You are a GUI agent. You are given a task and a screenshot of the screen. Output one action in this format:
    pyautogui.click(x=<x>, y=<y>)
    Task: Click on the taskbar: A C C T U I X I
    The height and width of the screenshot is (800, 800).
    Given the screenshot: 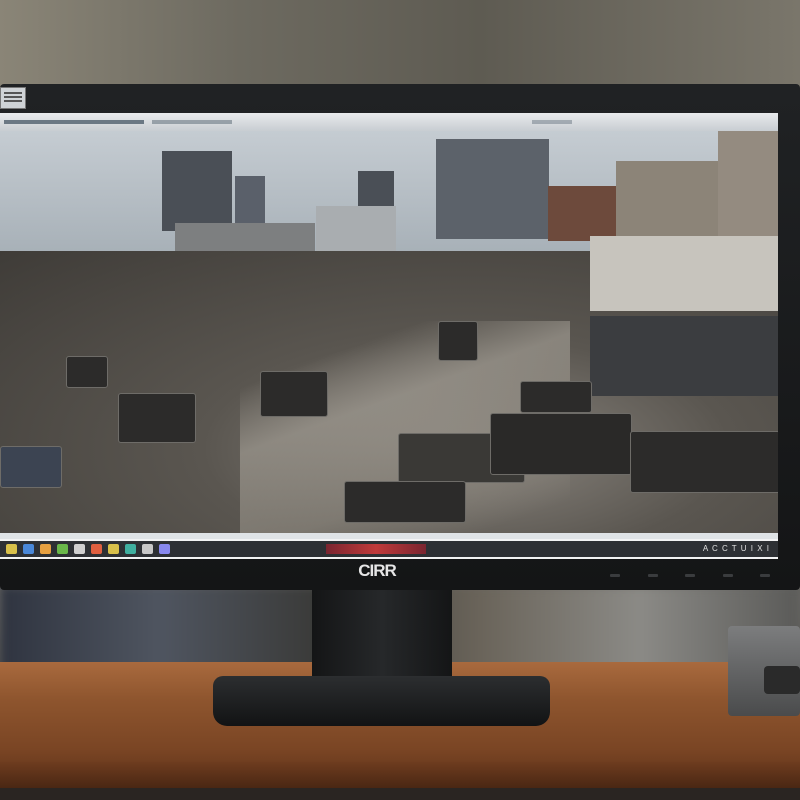 What is the action you would take?
    pyautogui.click(x=389, y=546)
    